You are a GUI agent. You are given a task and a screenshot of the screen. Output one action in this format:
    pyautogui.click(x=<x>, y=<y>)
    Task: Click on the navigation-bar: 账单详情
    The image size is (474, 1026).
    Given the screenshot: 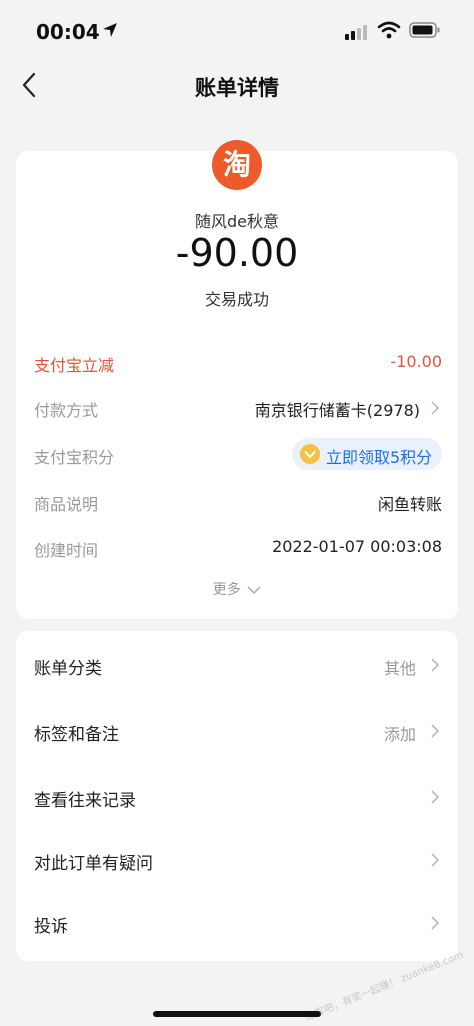 What is the action you would take?
    pyautogui.click(x=237, y=85)
    